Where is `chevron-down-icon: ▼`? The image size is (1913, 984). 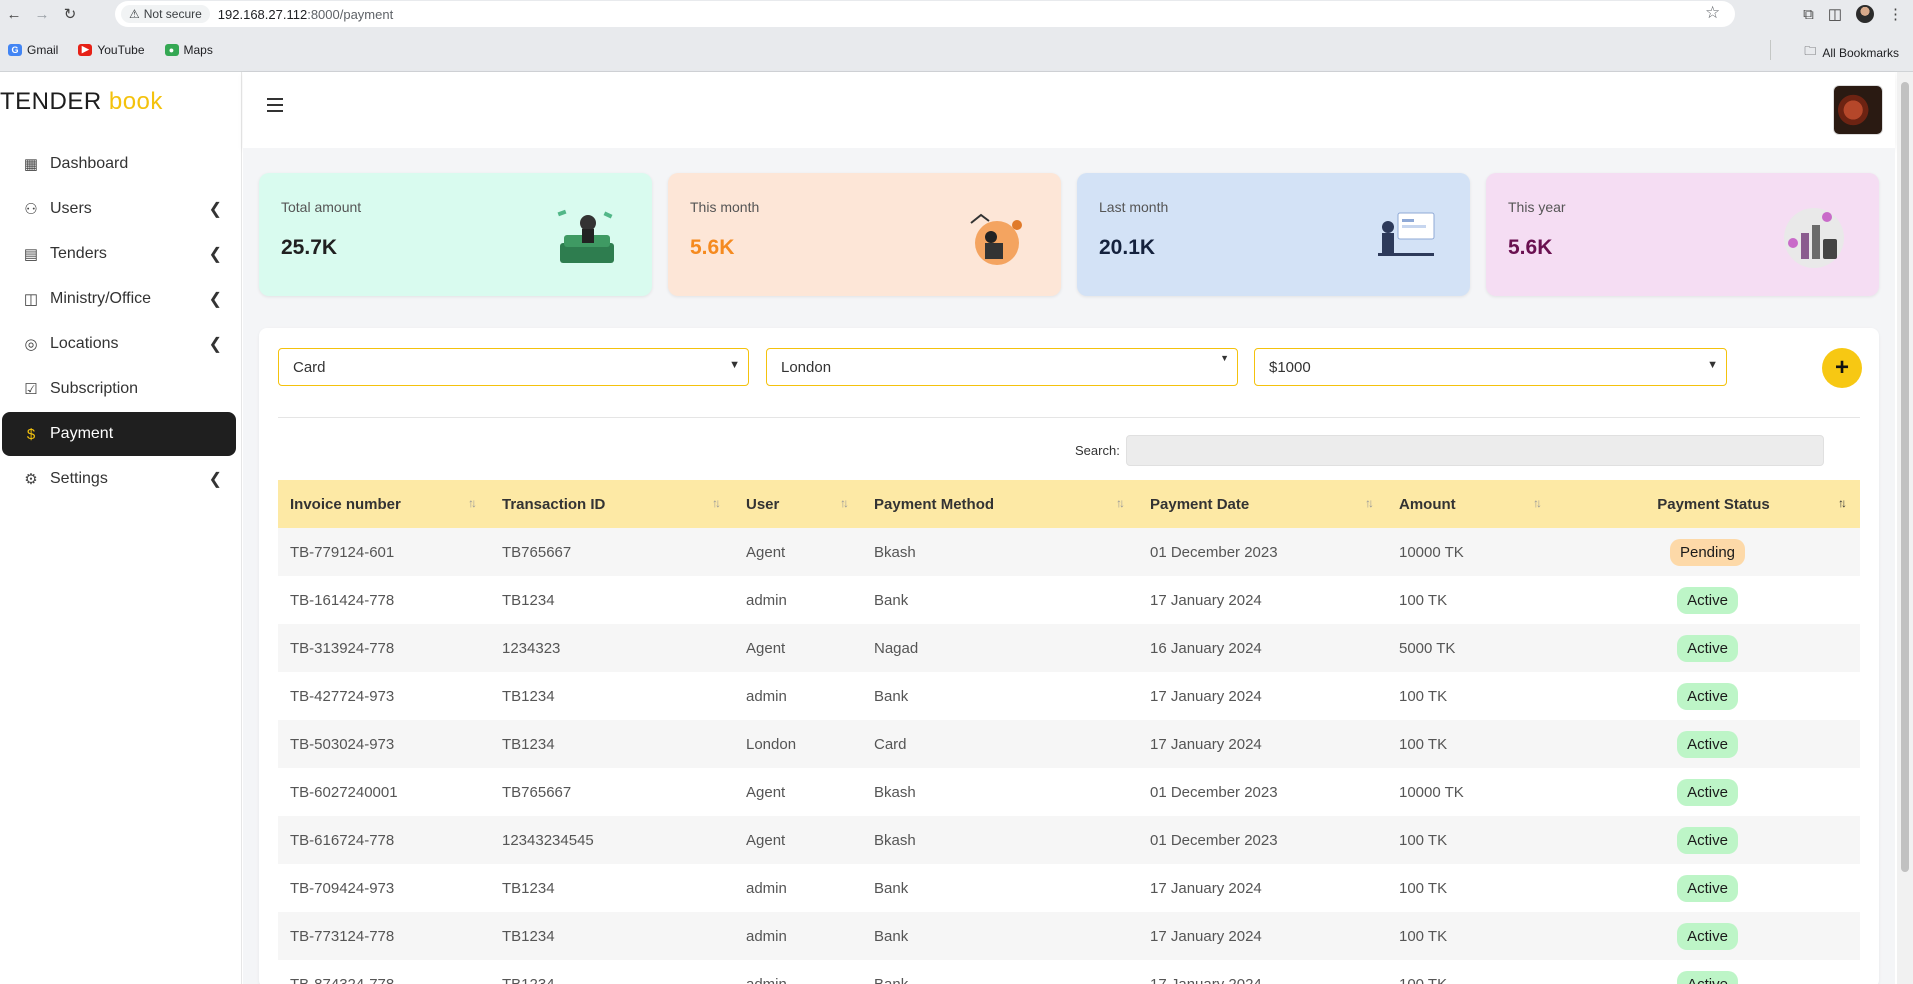
chevron-down-icon: ▼ is located at coordinates (1224, 358).